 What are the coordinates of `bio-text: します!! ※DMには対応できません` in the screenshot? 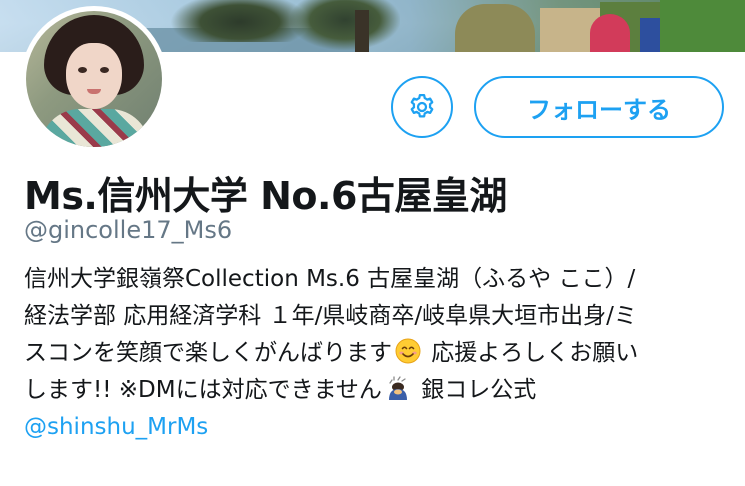 It's located at (203, 390).